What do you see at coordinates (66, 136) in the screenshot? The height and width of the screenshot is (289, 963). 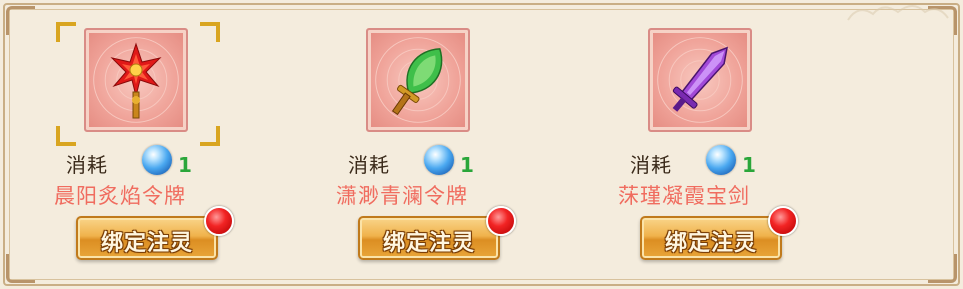 I see `selection-corner-bottom-left` at bounding box center [66, 136].